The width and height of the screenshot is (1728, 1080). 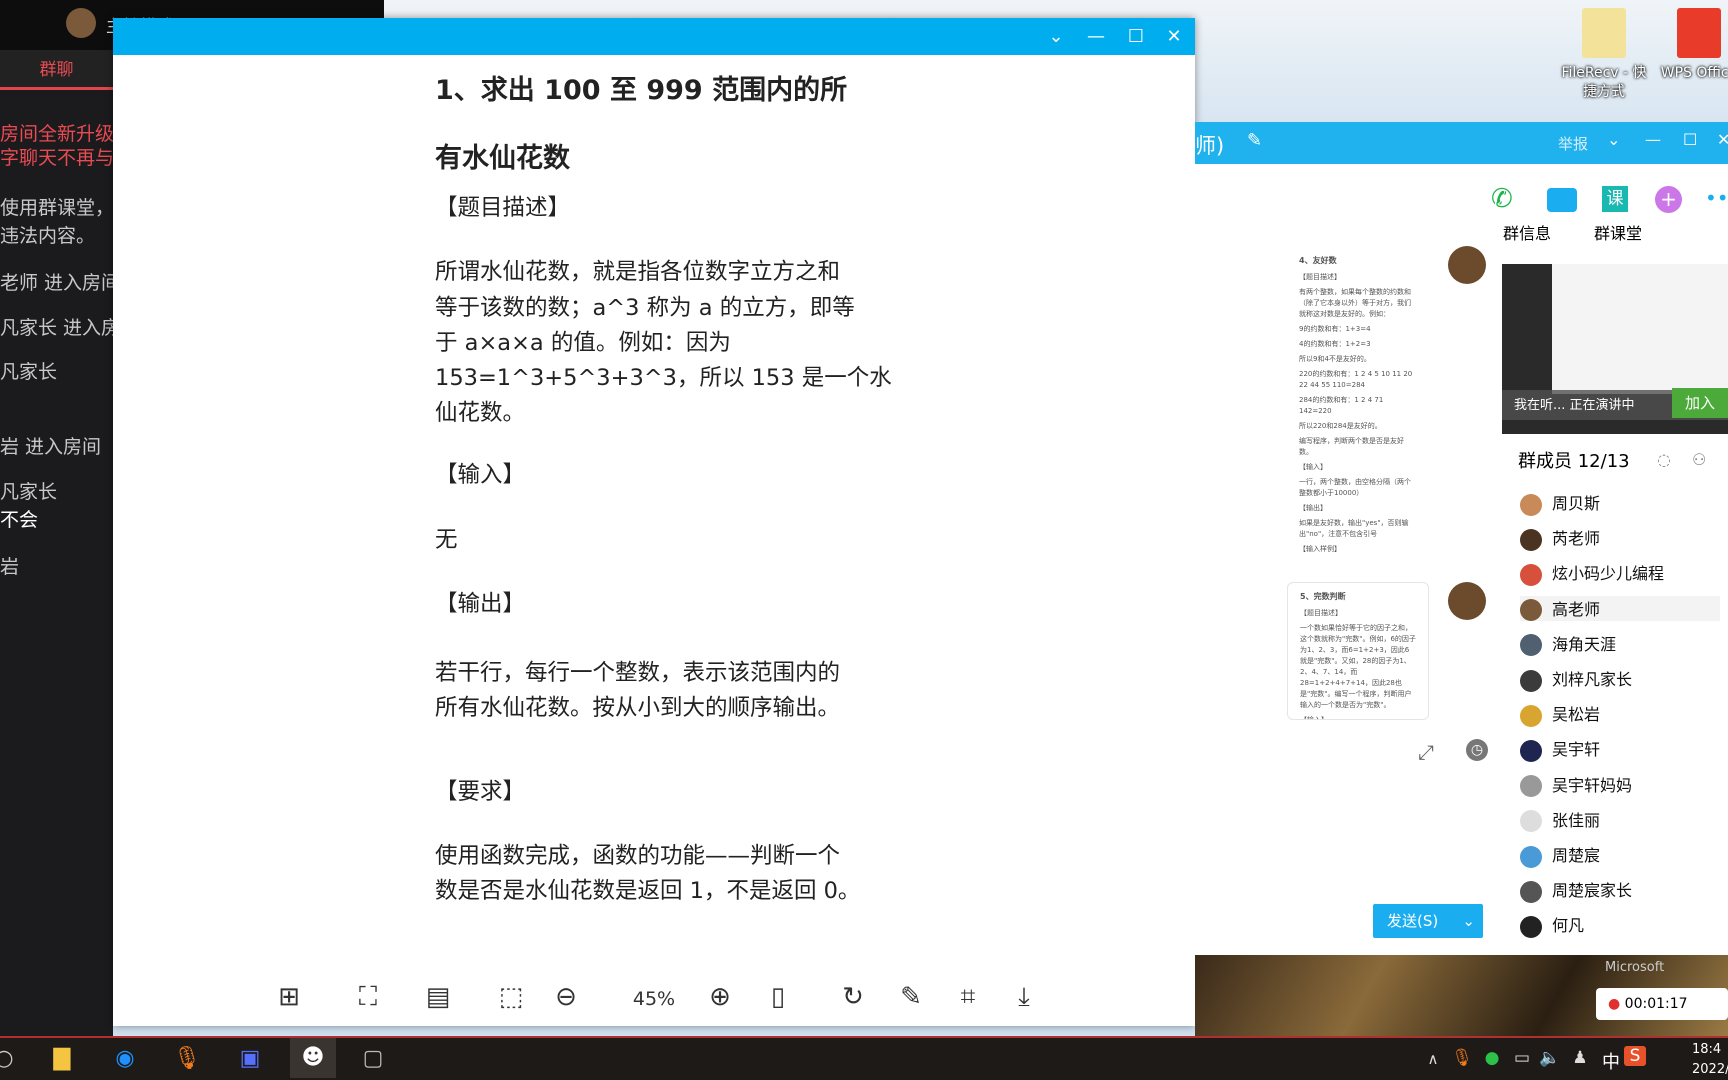 I want to click on tab-group-classroom: 群课堂, so click(x=1618, y=232).